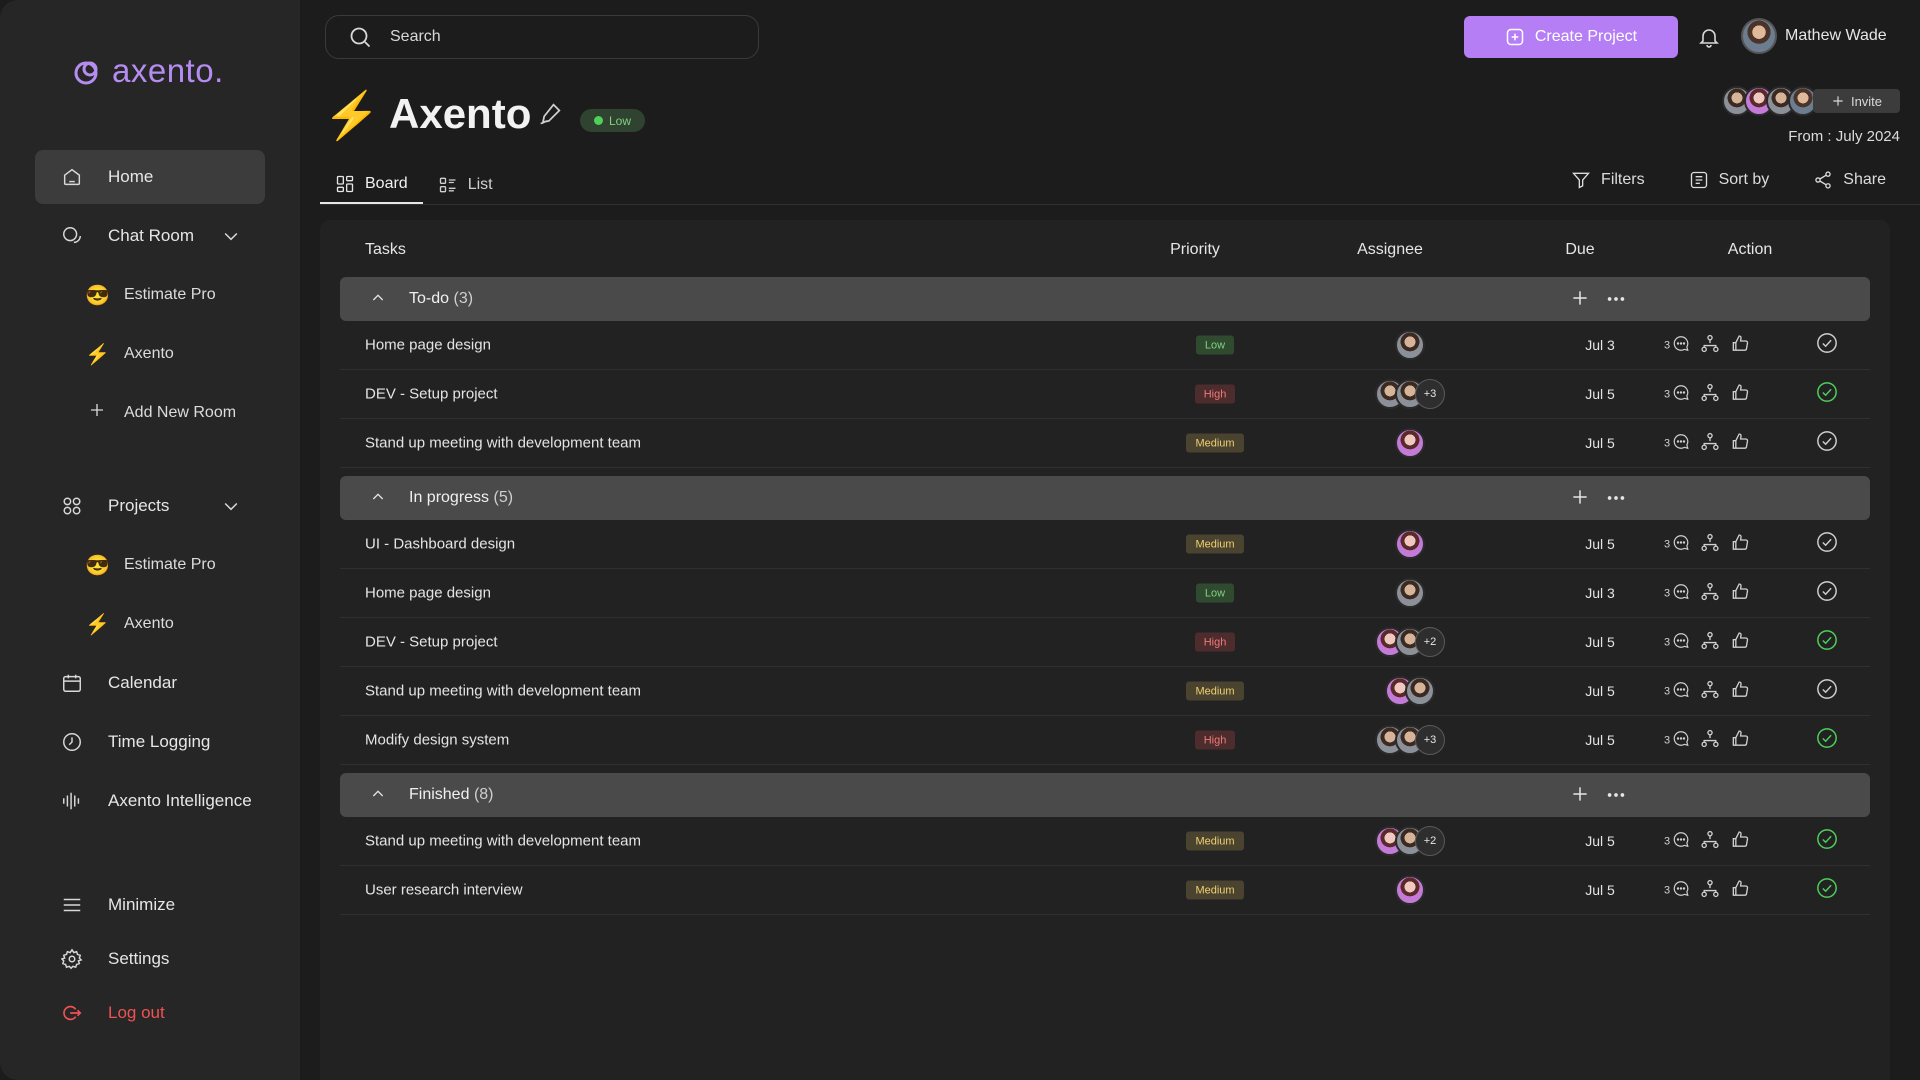 The width and height of the screenshot is (1920, 1080). What do you see at coordinates (1856, 101) in the screenshot?
I see `invite-button: Invite` at bounding box center [1856, 101].